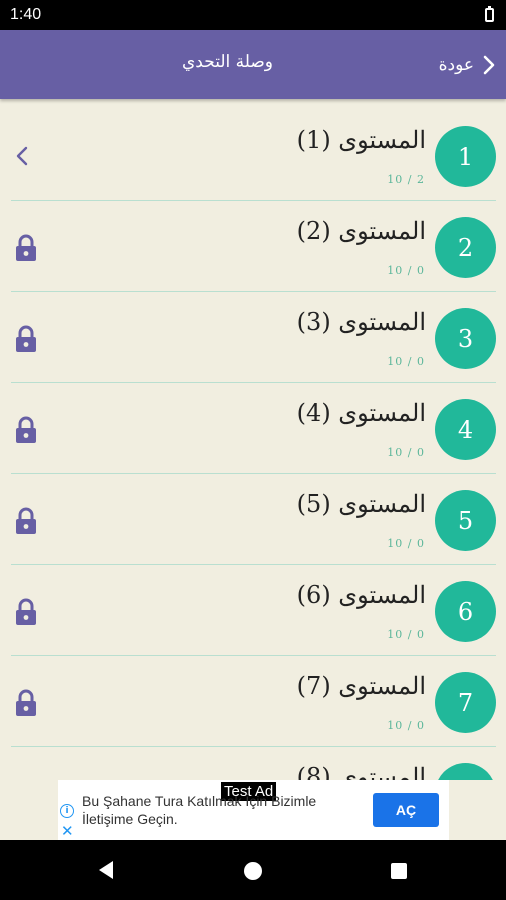 The image size is (506, 900). What do you see at coordinates (361, 504) in the screenshot?
I see `level-label: المستوى (5)` at bounding box center [361, 504].